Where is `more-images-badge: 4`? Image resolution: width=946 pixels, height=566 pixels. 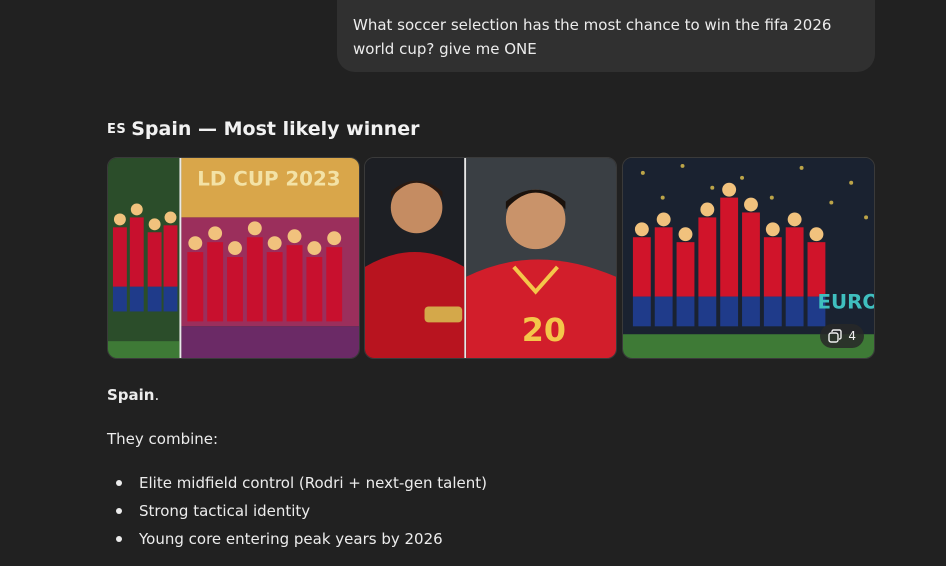
more-images-badge: 4 is located at coordinates (842, 336).